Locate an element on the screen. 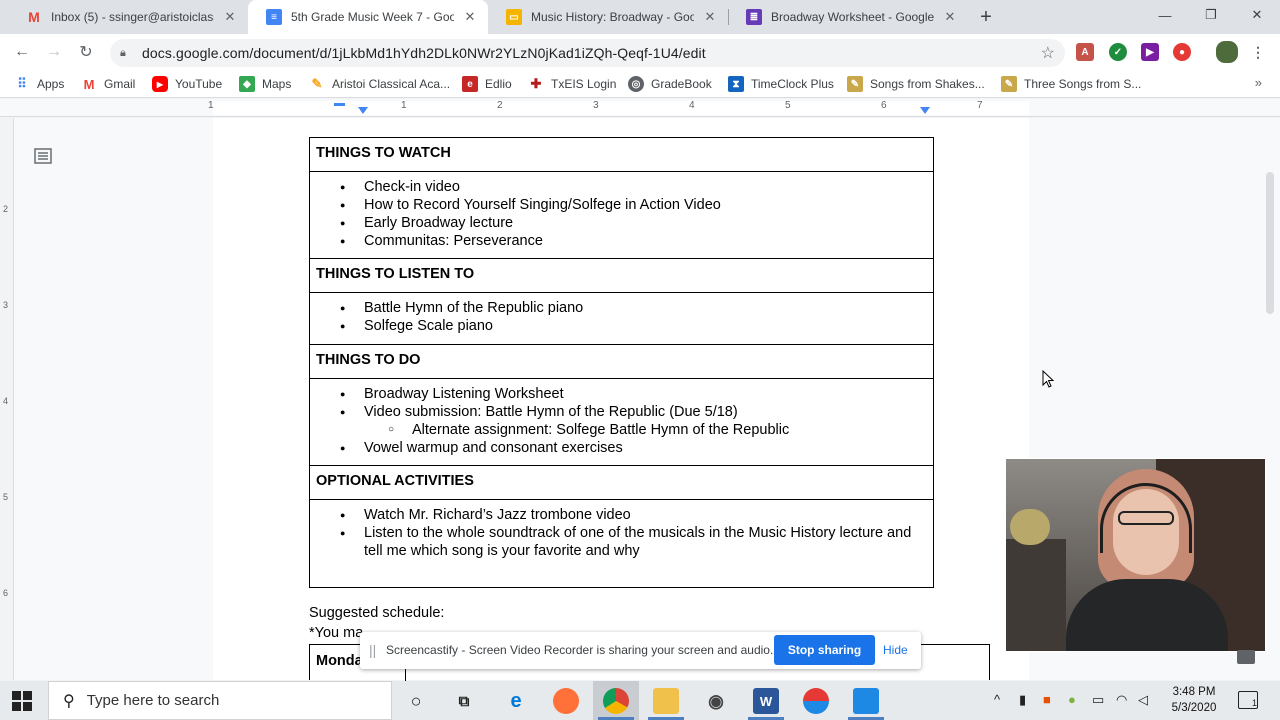  back-button: ← is located at coordinates (22, 52).